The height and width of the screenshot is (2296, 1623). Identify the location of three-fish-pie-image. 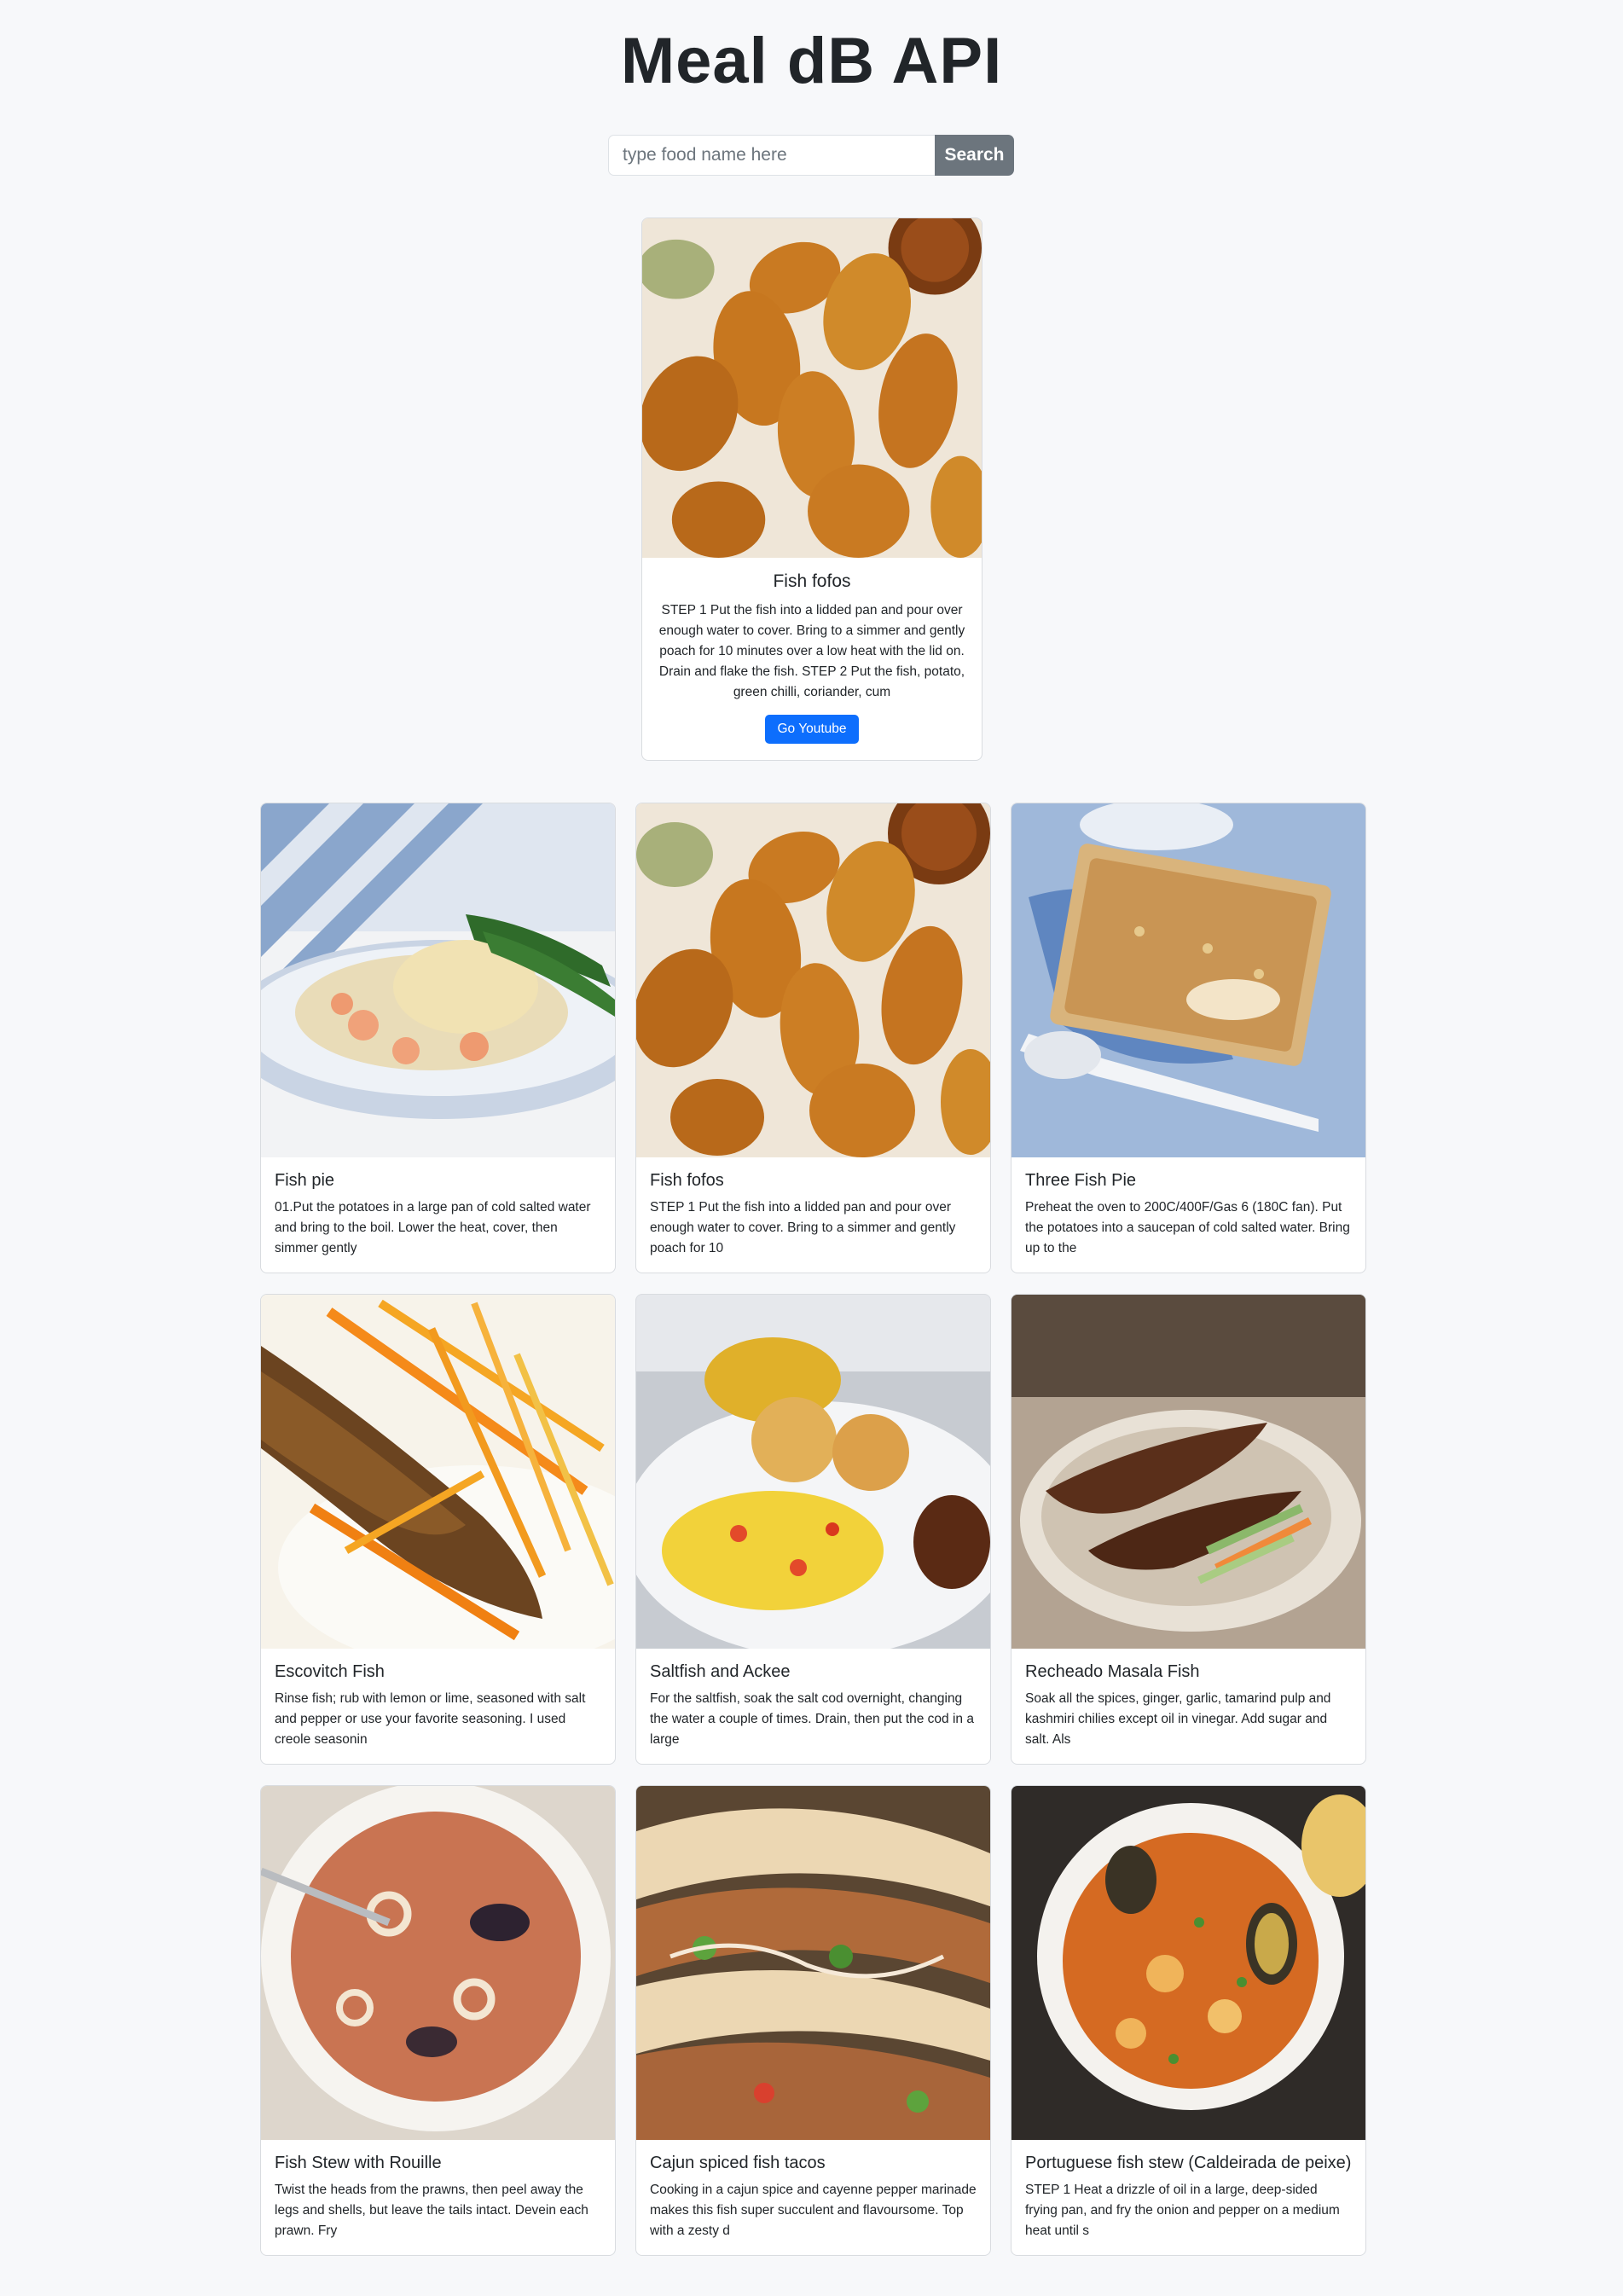
(1188, 980).